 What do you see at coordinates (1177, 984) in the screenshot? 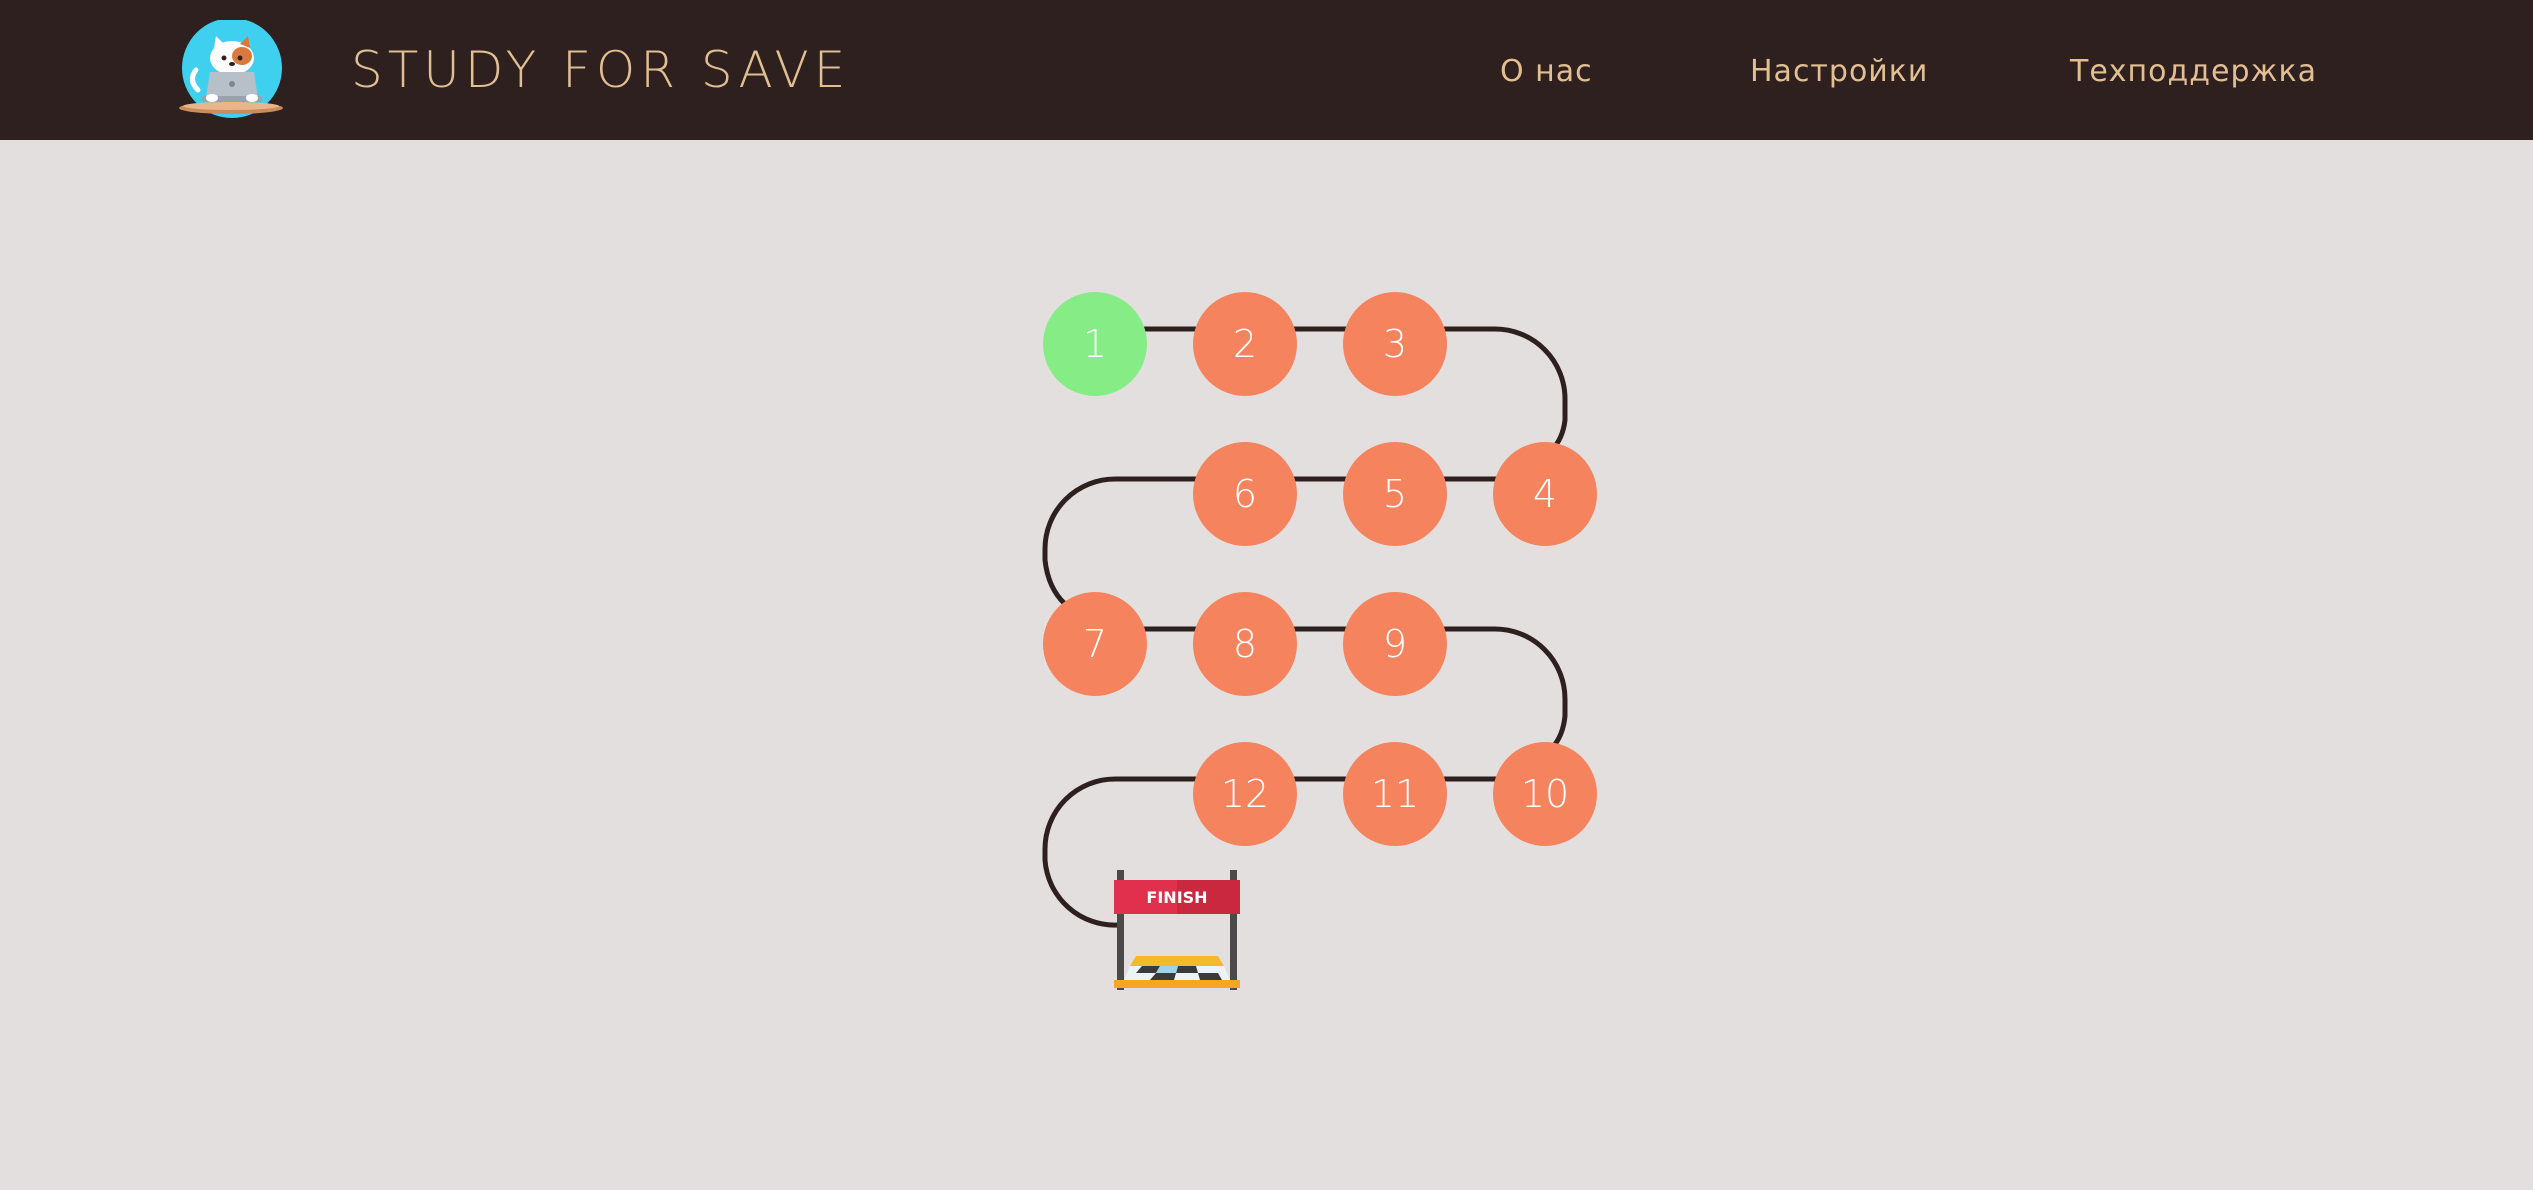
I see `finish-base` at bounding box center [1177, 984].